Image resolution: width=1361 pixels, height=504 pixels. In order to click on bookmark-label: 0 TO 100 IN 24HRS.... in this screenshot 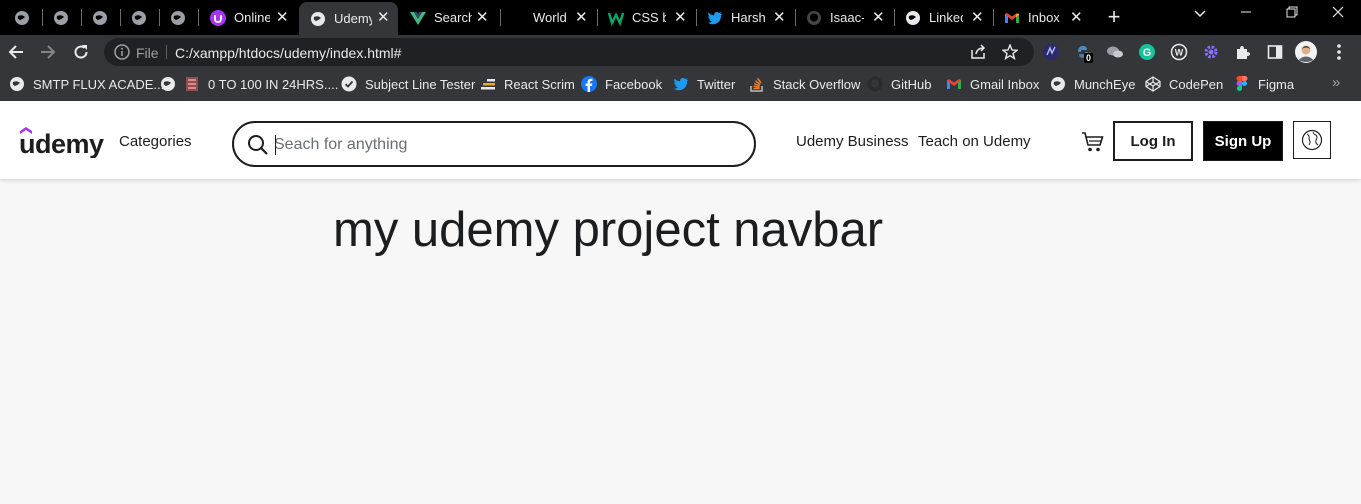, I will do `click(273, 84)`.